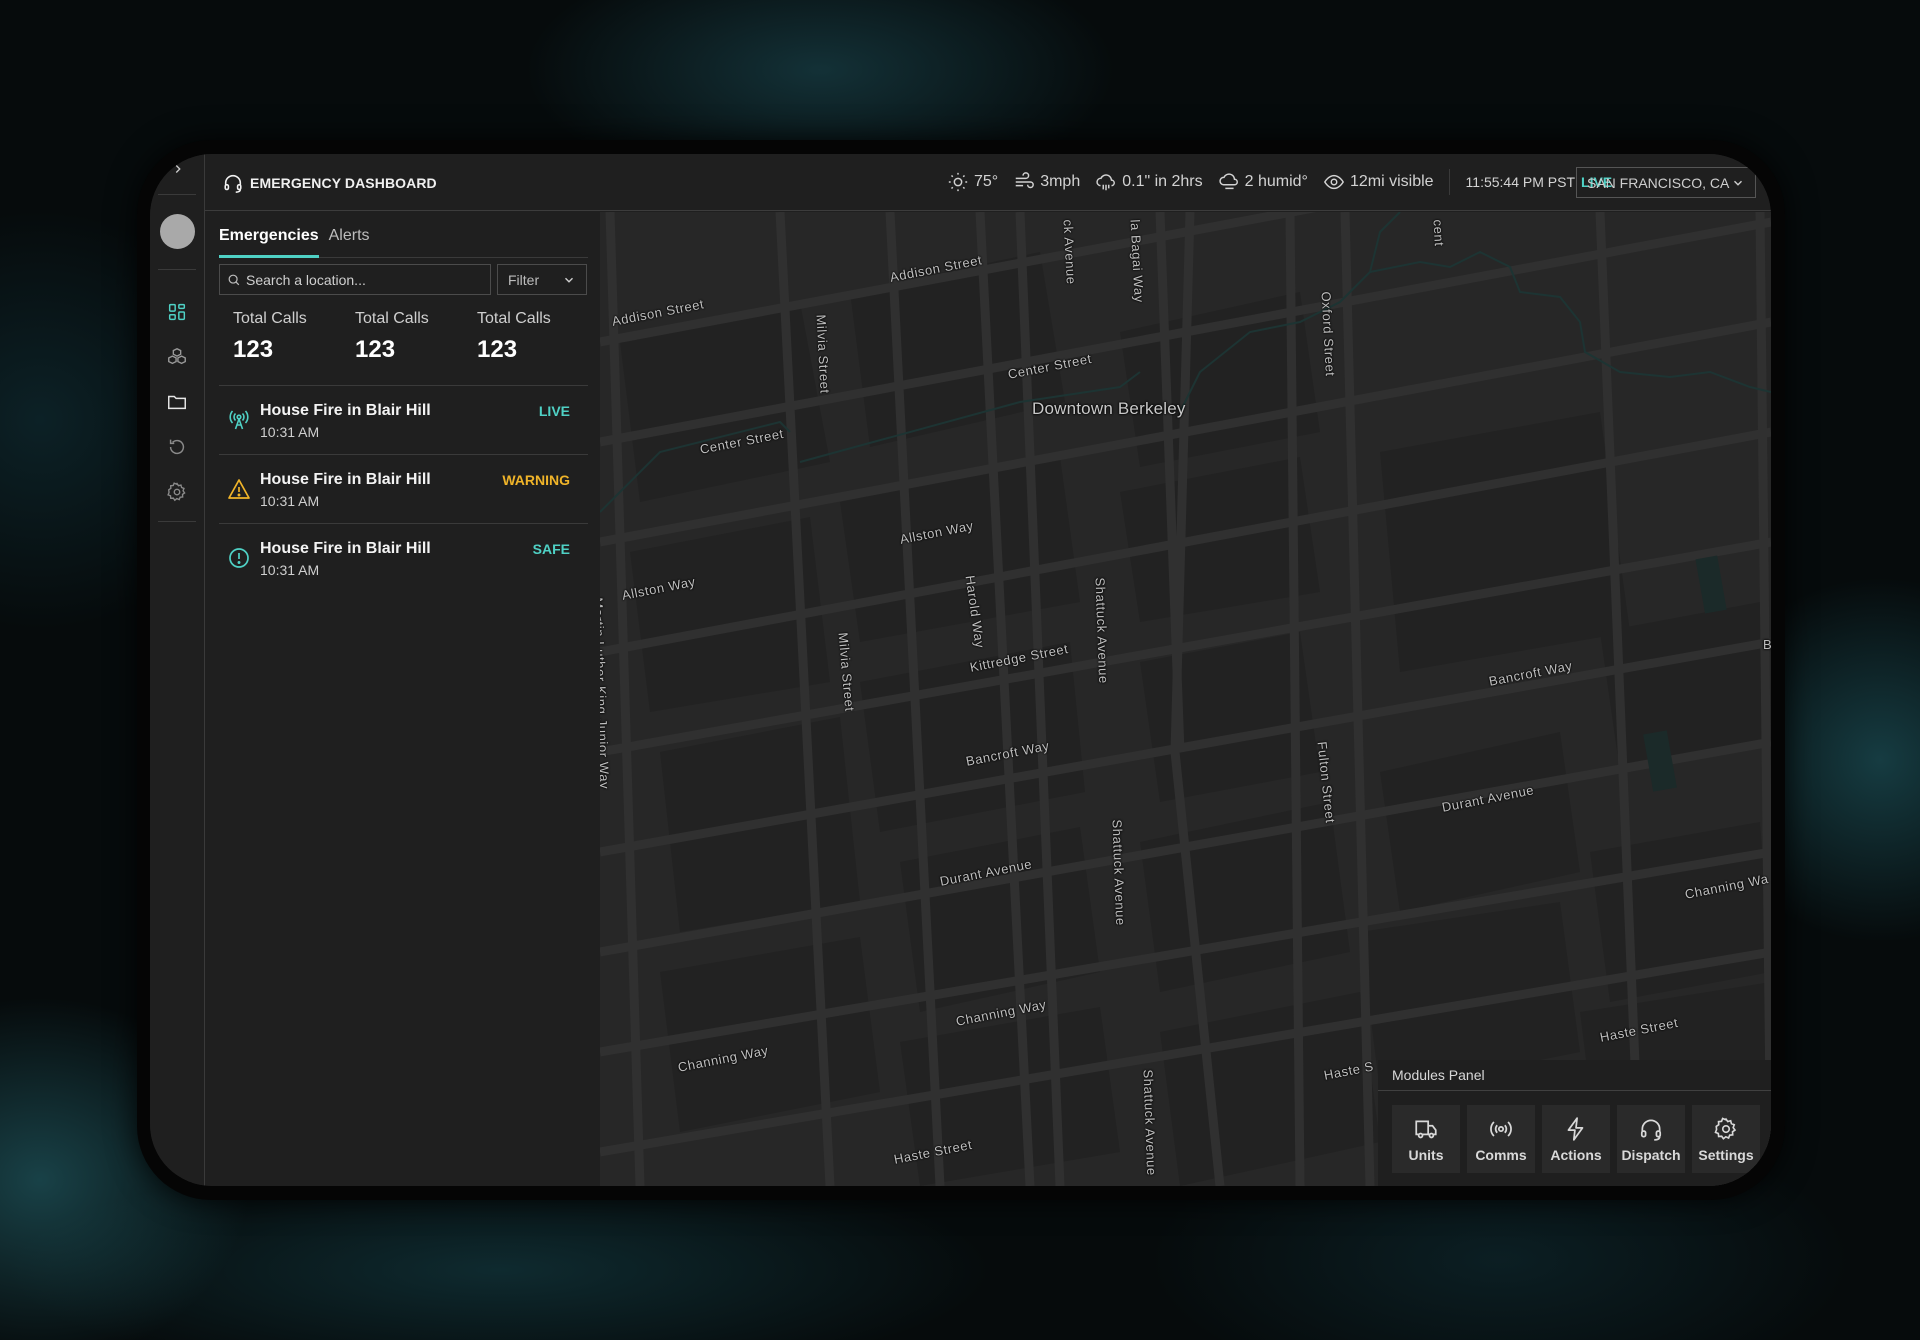 This screenshot has width=1920, height=1340. I want to click on search-icon, so click(234, 279).